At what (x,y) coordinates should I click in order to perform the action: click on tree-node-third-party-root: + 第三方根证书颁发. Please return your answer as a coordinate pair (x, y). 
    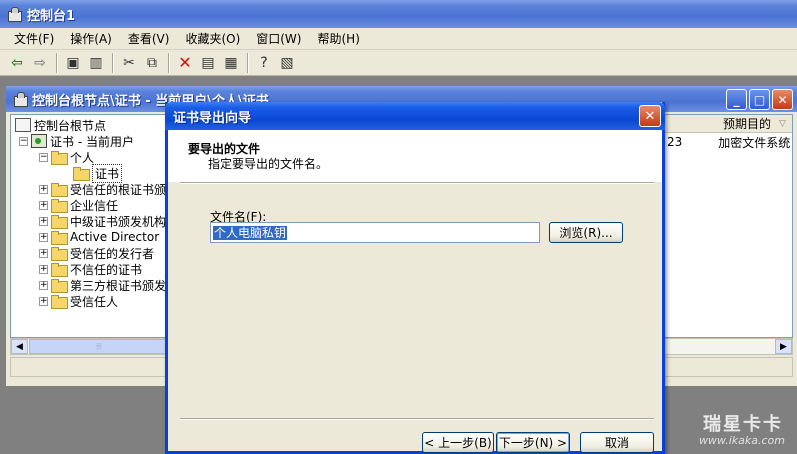
    Looking at the image, I should click on (102, 285).